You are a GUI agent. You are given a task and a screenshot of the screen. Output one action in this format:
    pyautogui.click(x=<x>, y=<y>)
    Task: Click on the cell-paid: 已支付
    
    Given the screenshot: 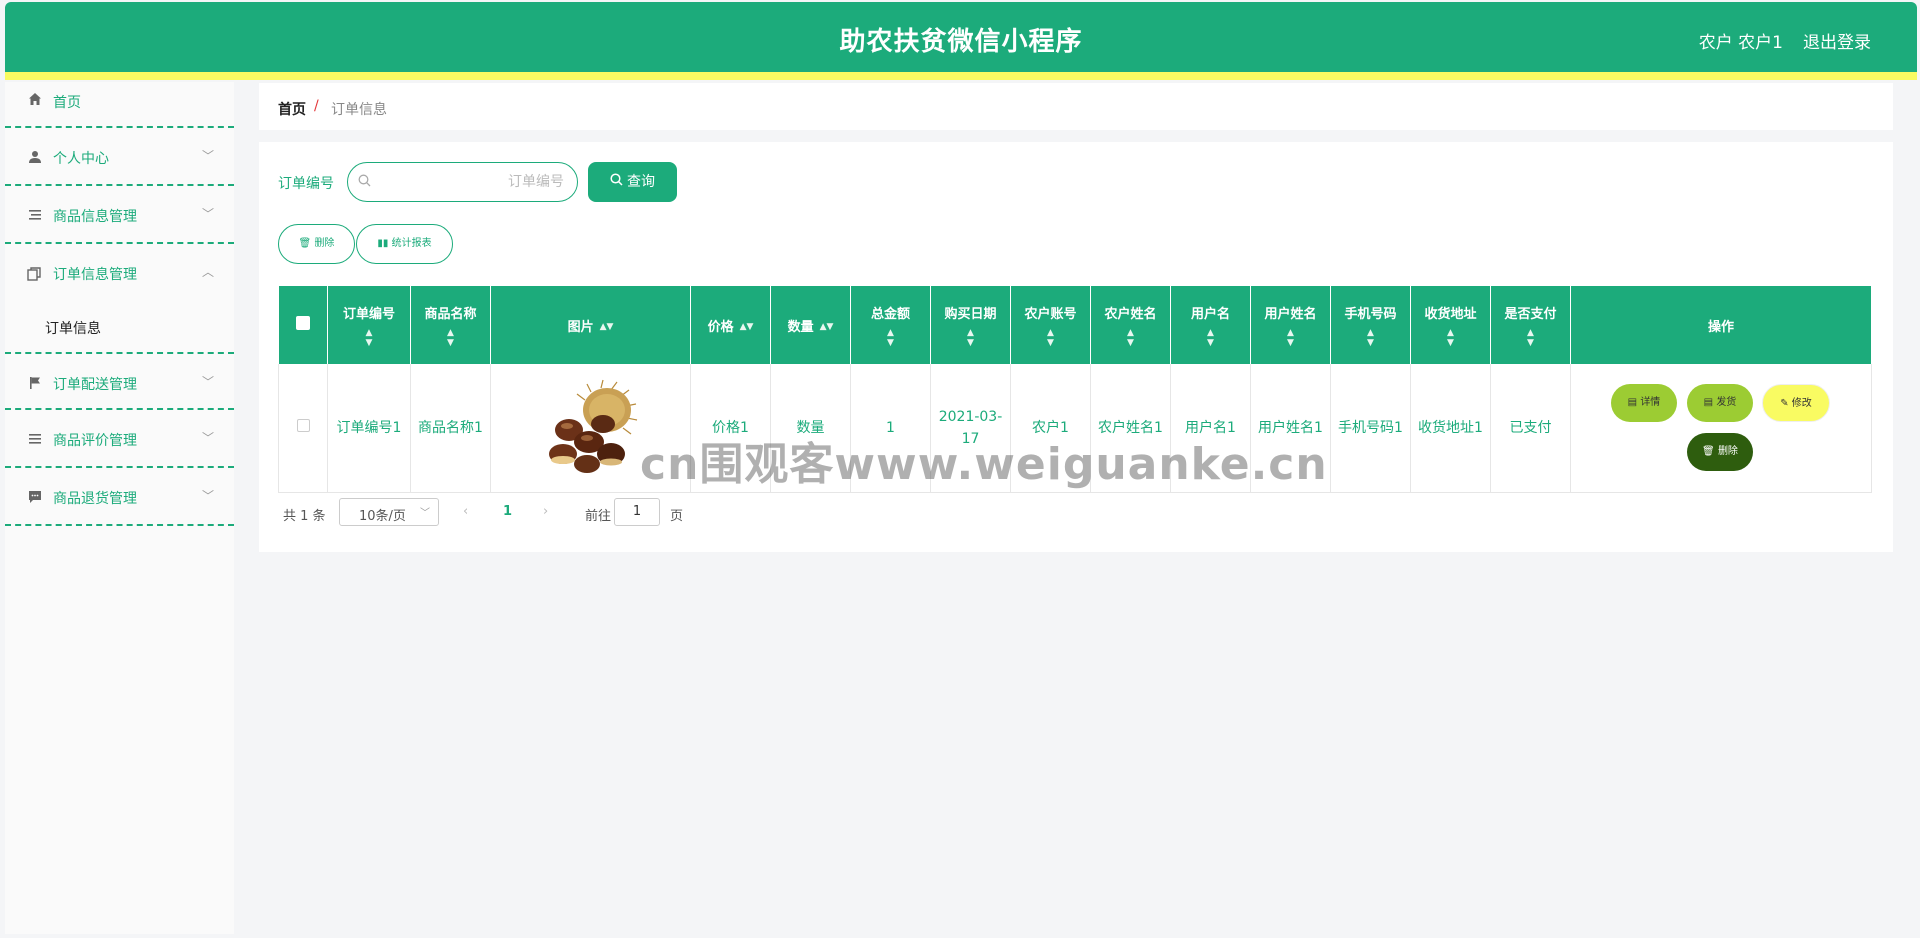 What is the action you would take?
    pyautogui.click(x=1530, y=428)
    